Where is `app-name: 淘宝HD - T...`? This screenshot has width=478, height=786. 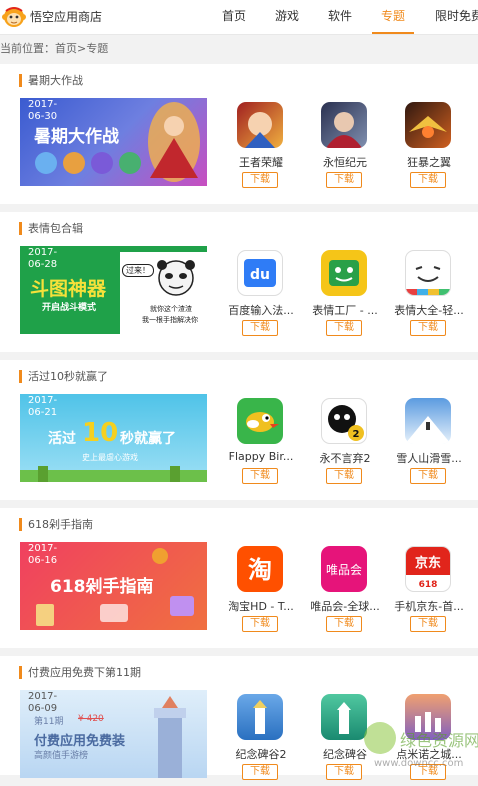 app-name: 淘宝HD - T... is located at coordinates (261, 606).